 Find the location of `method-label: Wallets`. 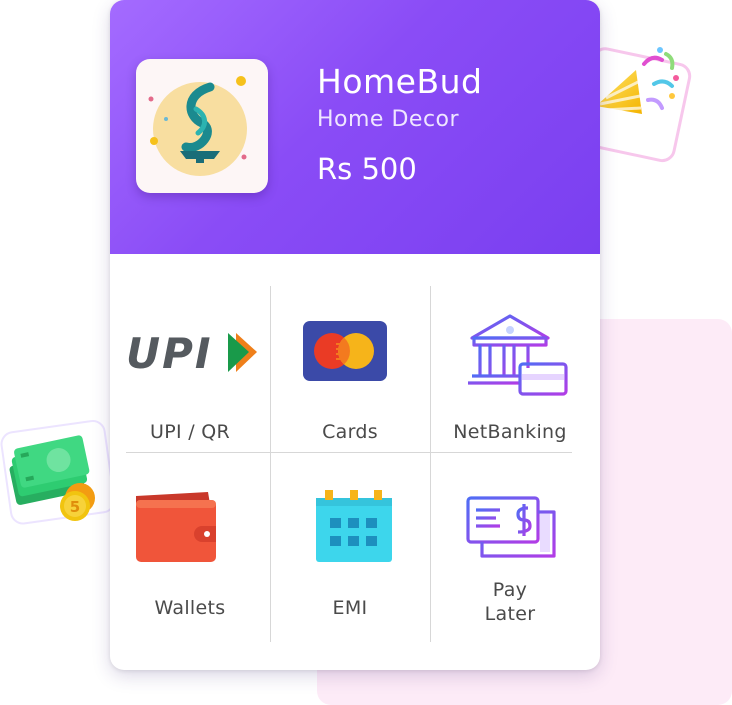

method-label: Wallets is located at coordinates (190, 608).